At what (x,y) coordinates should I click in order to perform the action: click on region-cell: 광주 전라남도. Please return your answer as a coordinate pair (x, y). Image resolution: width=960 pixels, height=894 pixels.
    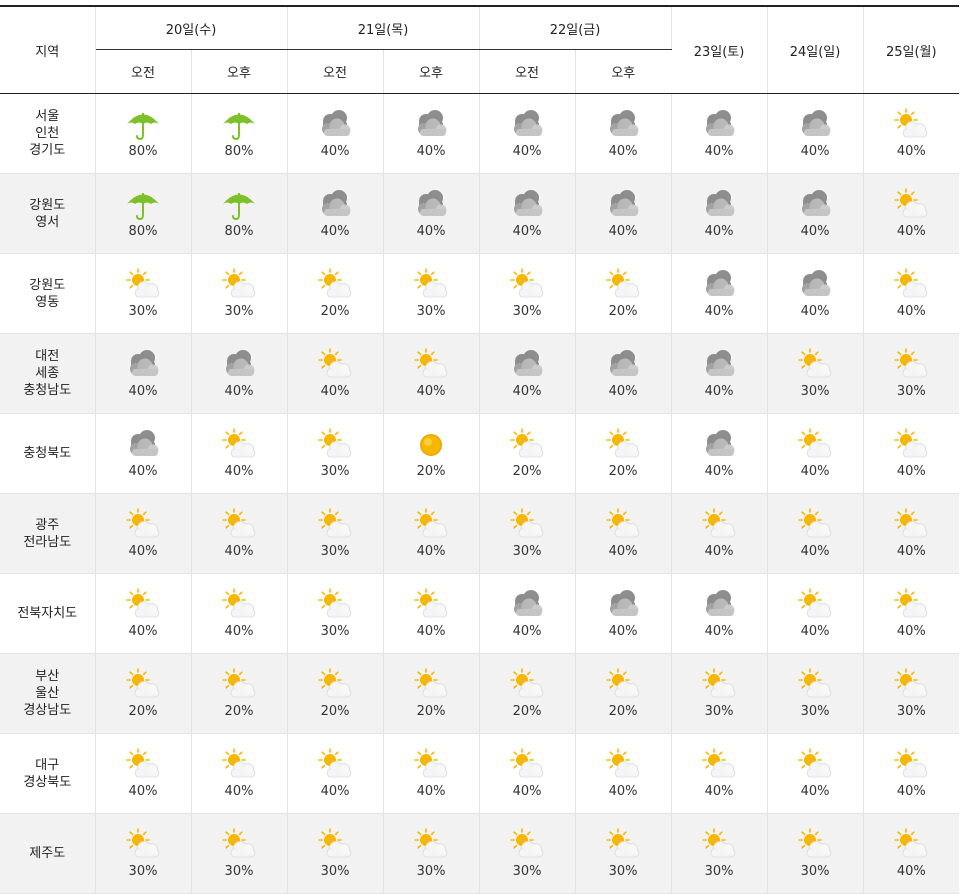
    Looking at the image, I should click on (48, 533).